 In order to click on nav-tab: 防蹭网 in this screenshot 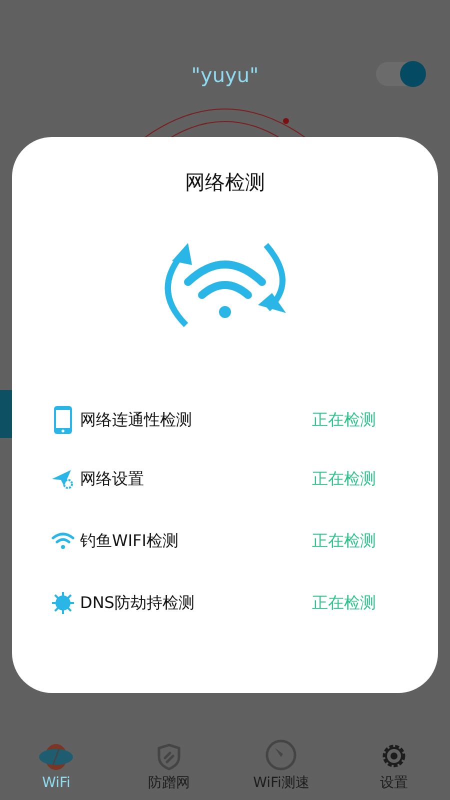, I will do `click(168, 768)`.